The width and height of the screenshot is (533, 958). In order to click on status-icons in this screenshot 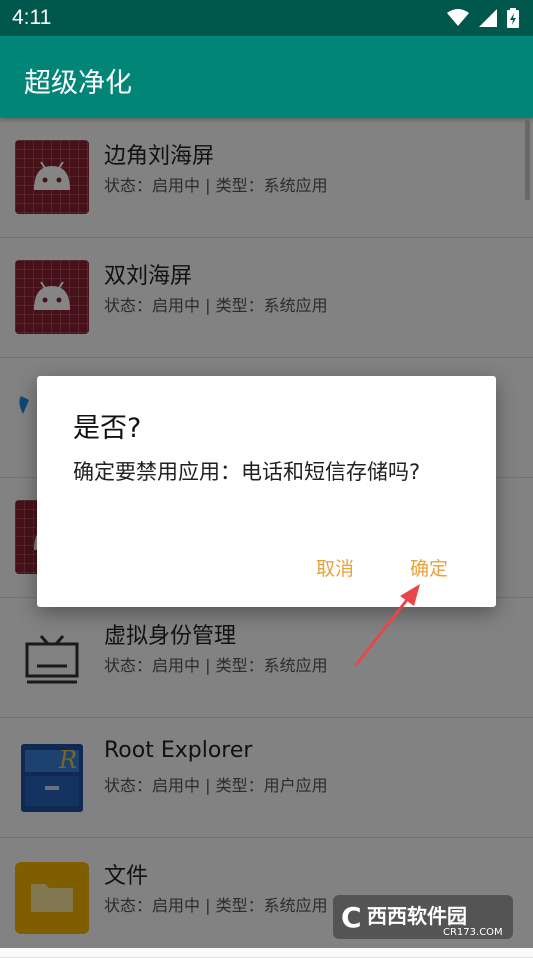, I will do `click(483, 18)`.